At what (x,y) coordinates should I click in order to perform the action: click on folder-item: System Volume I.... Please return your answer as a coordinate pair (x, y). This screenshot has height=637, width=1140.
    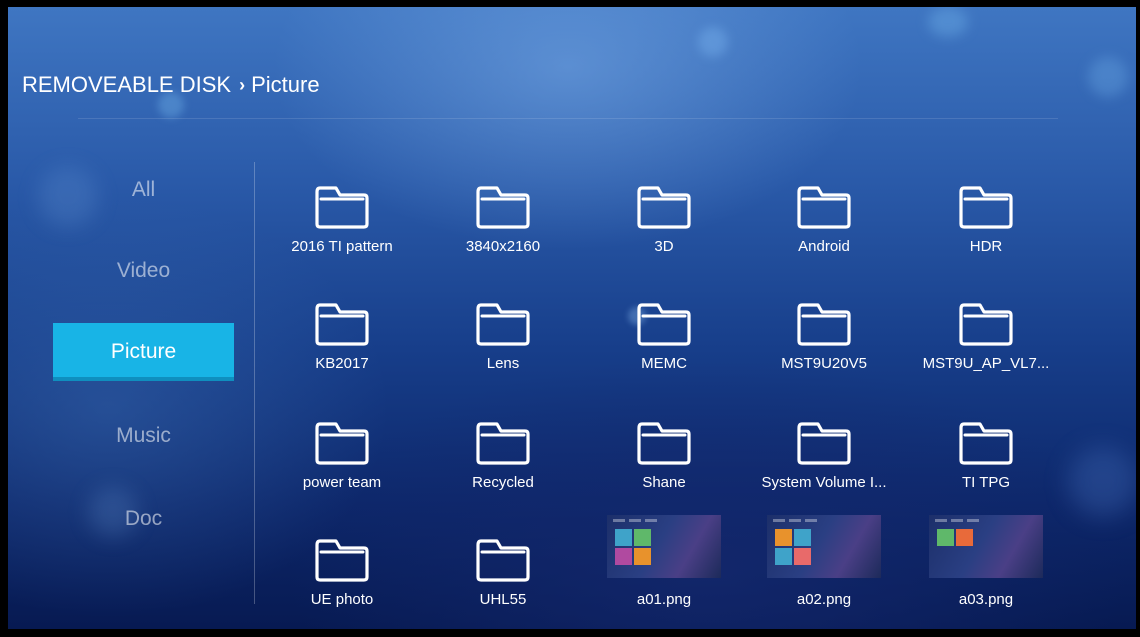
    Looking at the image, I should click on (824, 453).